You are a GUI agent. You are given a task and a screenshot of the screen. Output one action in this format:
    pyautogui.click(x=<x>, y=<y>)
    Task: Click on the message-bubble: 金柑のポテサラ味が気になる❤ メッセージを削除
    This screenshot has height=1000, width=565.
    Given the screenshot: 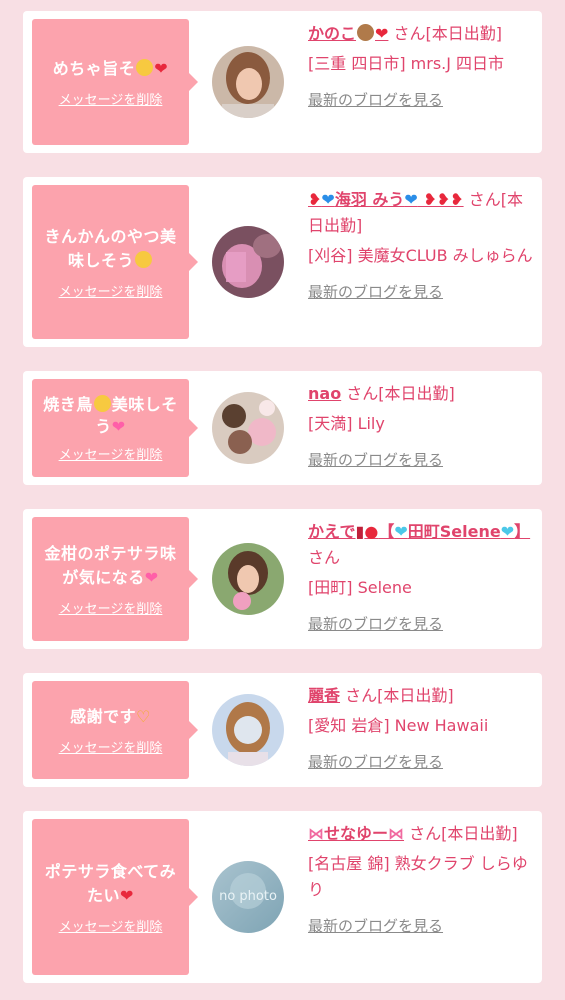 What is the action you would take?
    pyautogui.click(x=115, y=579)
    